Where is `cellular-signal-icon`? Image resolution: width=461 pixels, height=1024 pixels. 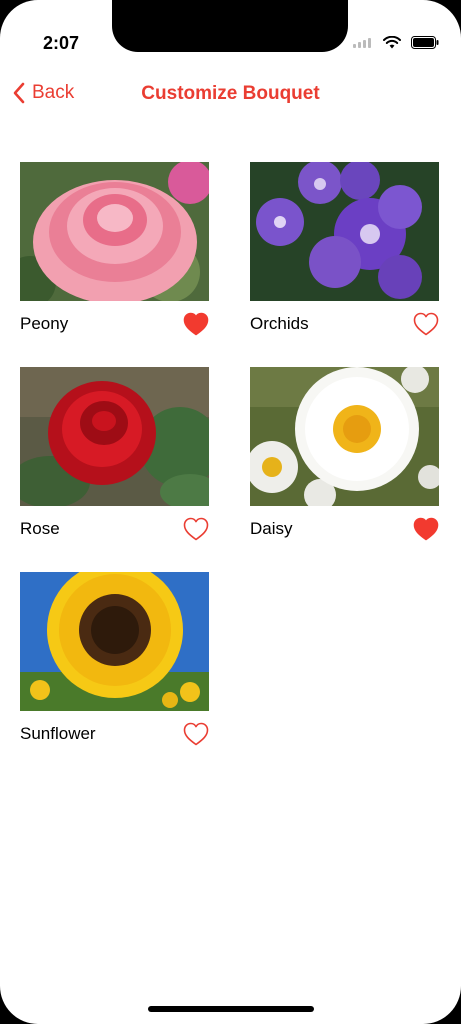 cellular-signal-icon is located at coordinates (362, 42).